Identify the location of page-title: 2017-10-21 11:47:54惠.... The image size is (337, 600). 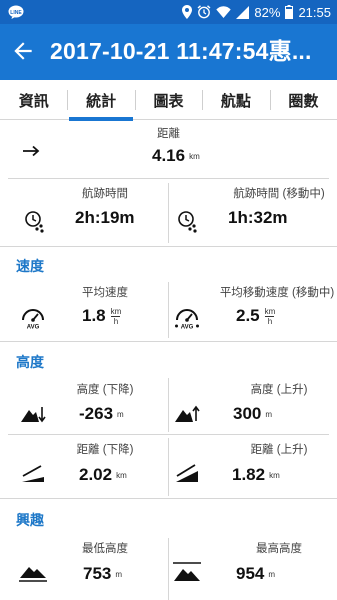
(181, 51).